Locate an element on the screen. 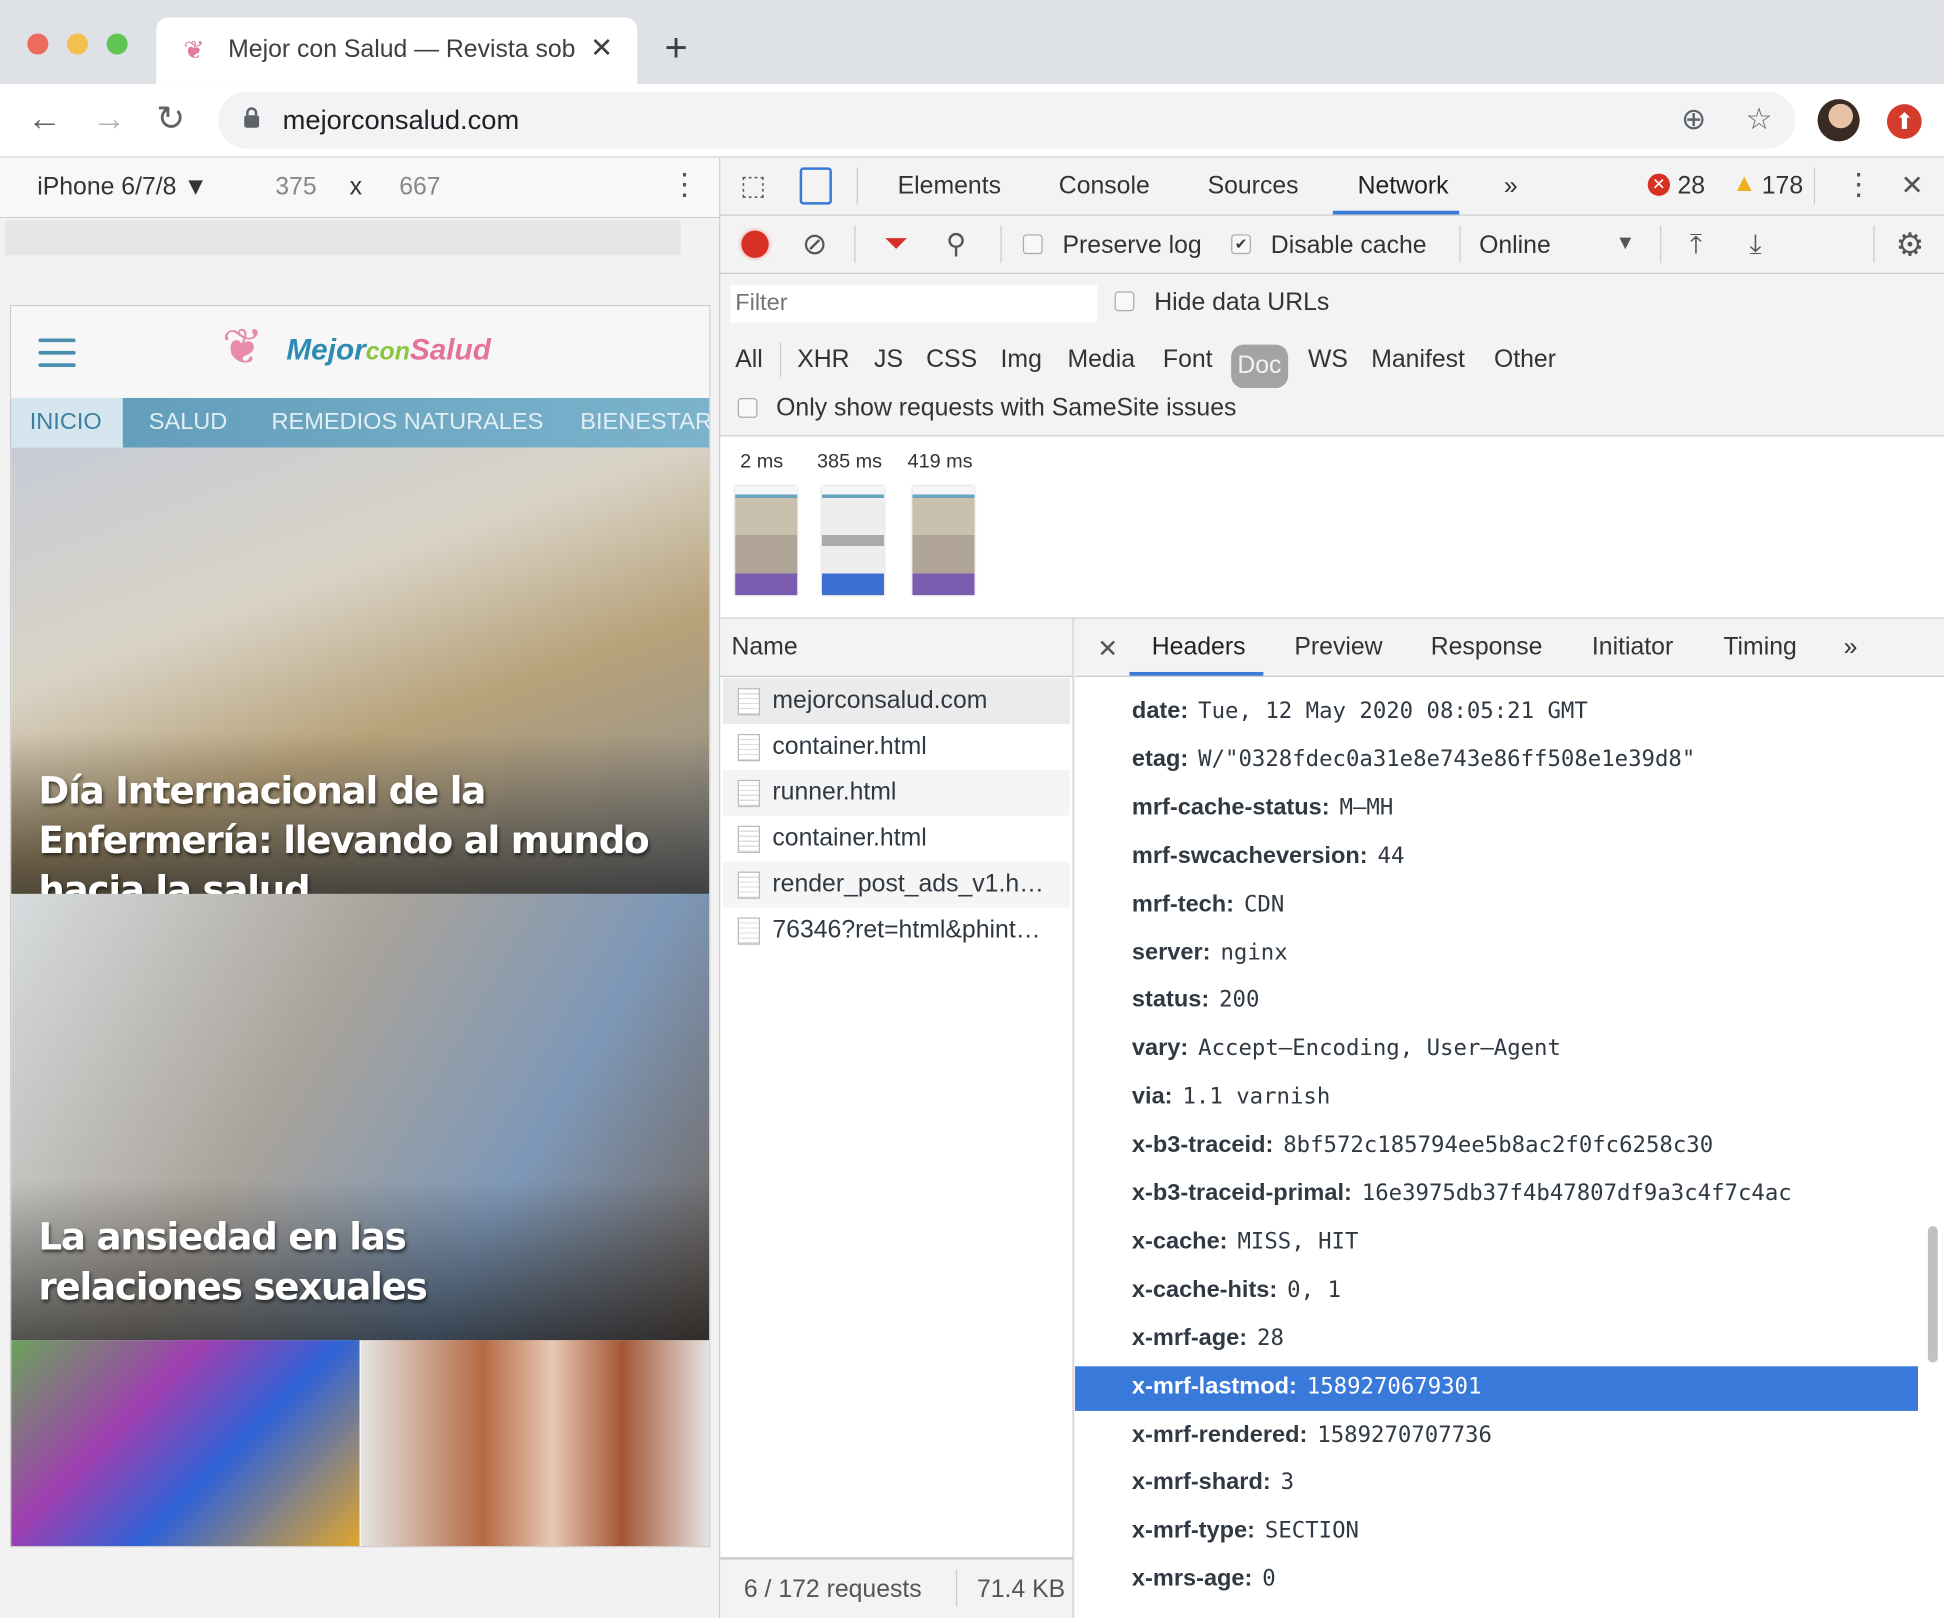 This screenshot has height=1618, width=1944. export-har-icon: ⤓ is located at coordinates (1755, 244).